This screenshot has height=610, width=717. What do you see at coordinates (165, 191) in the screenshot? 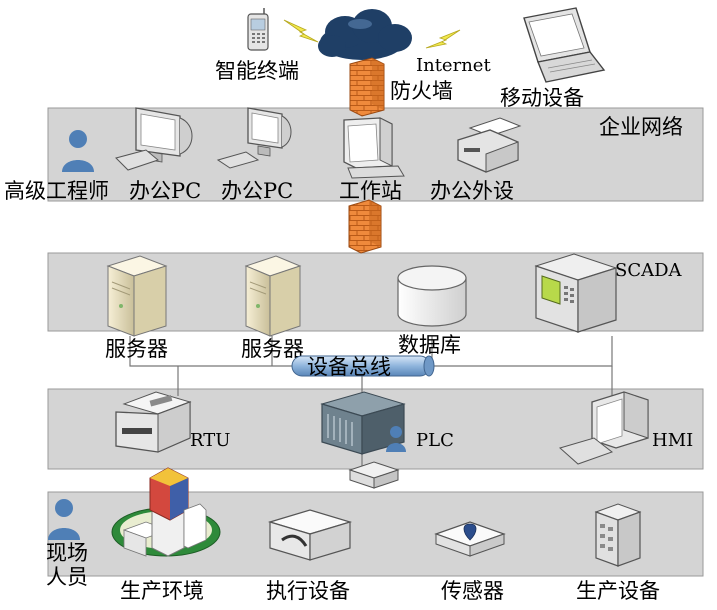
I see `office-pc-1-label: 办公PC` at bounding box center [165, 191].